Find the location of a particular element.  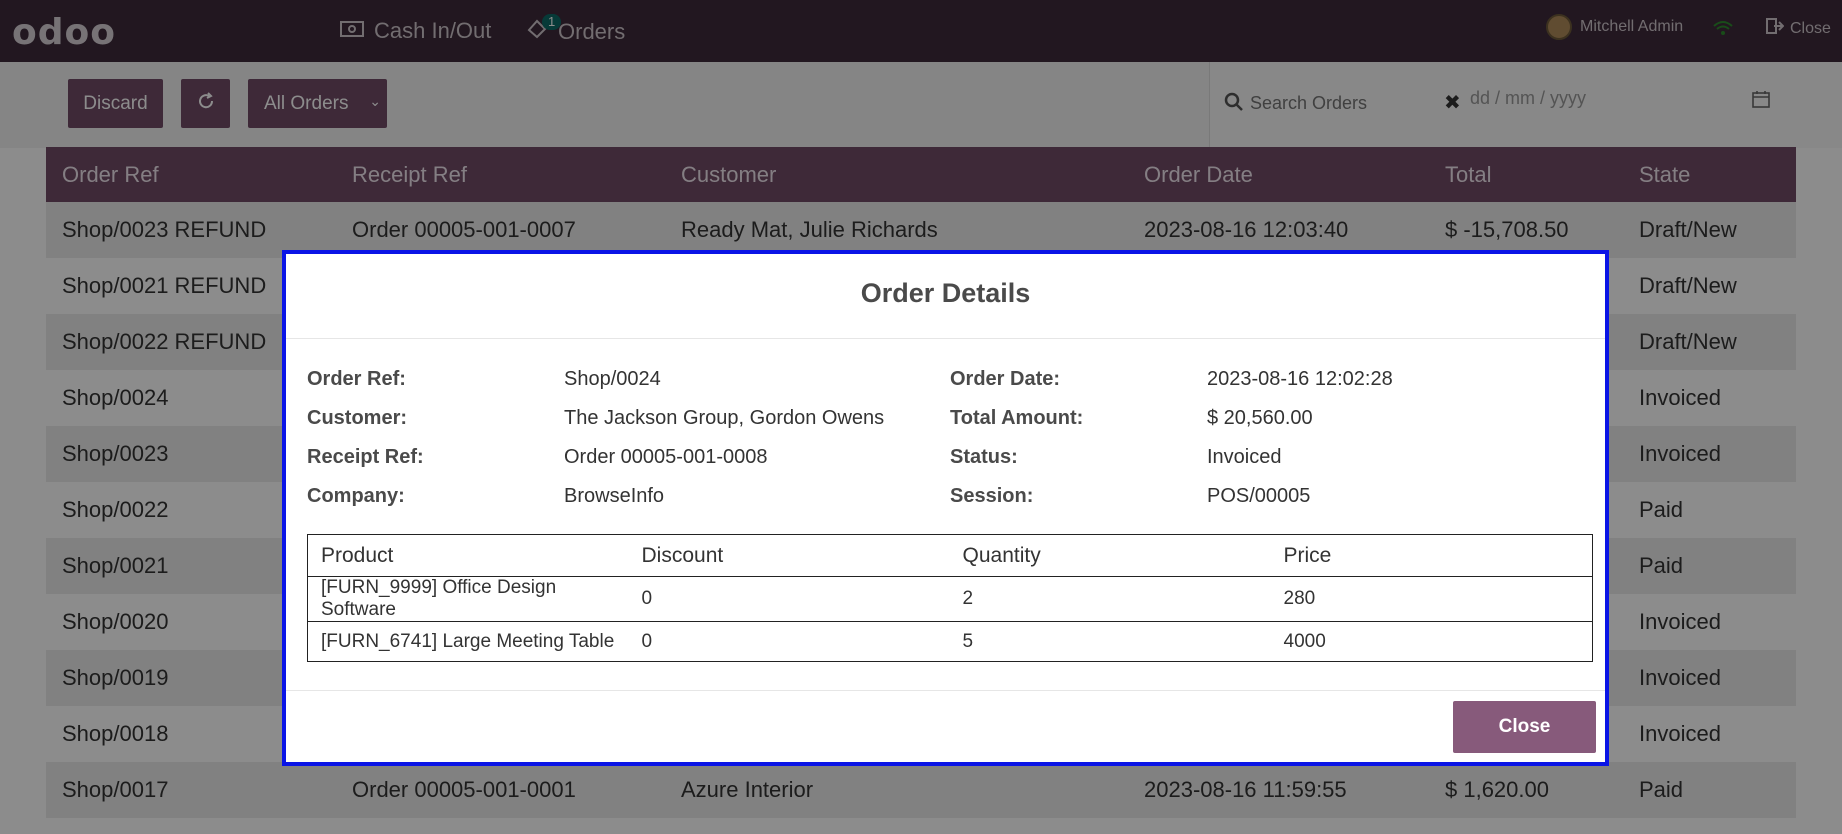

order-date-label: Order Date: is located at coordinates (1005, 379).